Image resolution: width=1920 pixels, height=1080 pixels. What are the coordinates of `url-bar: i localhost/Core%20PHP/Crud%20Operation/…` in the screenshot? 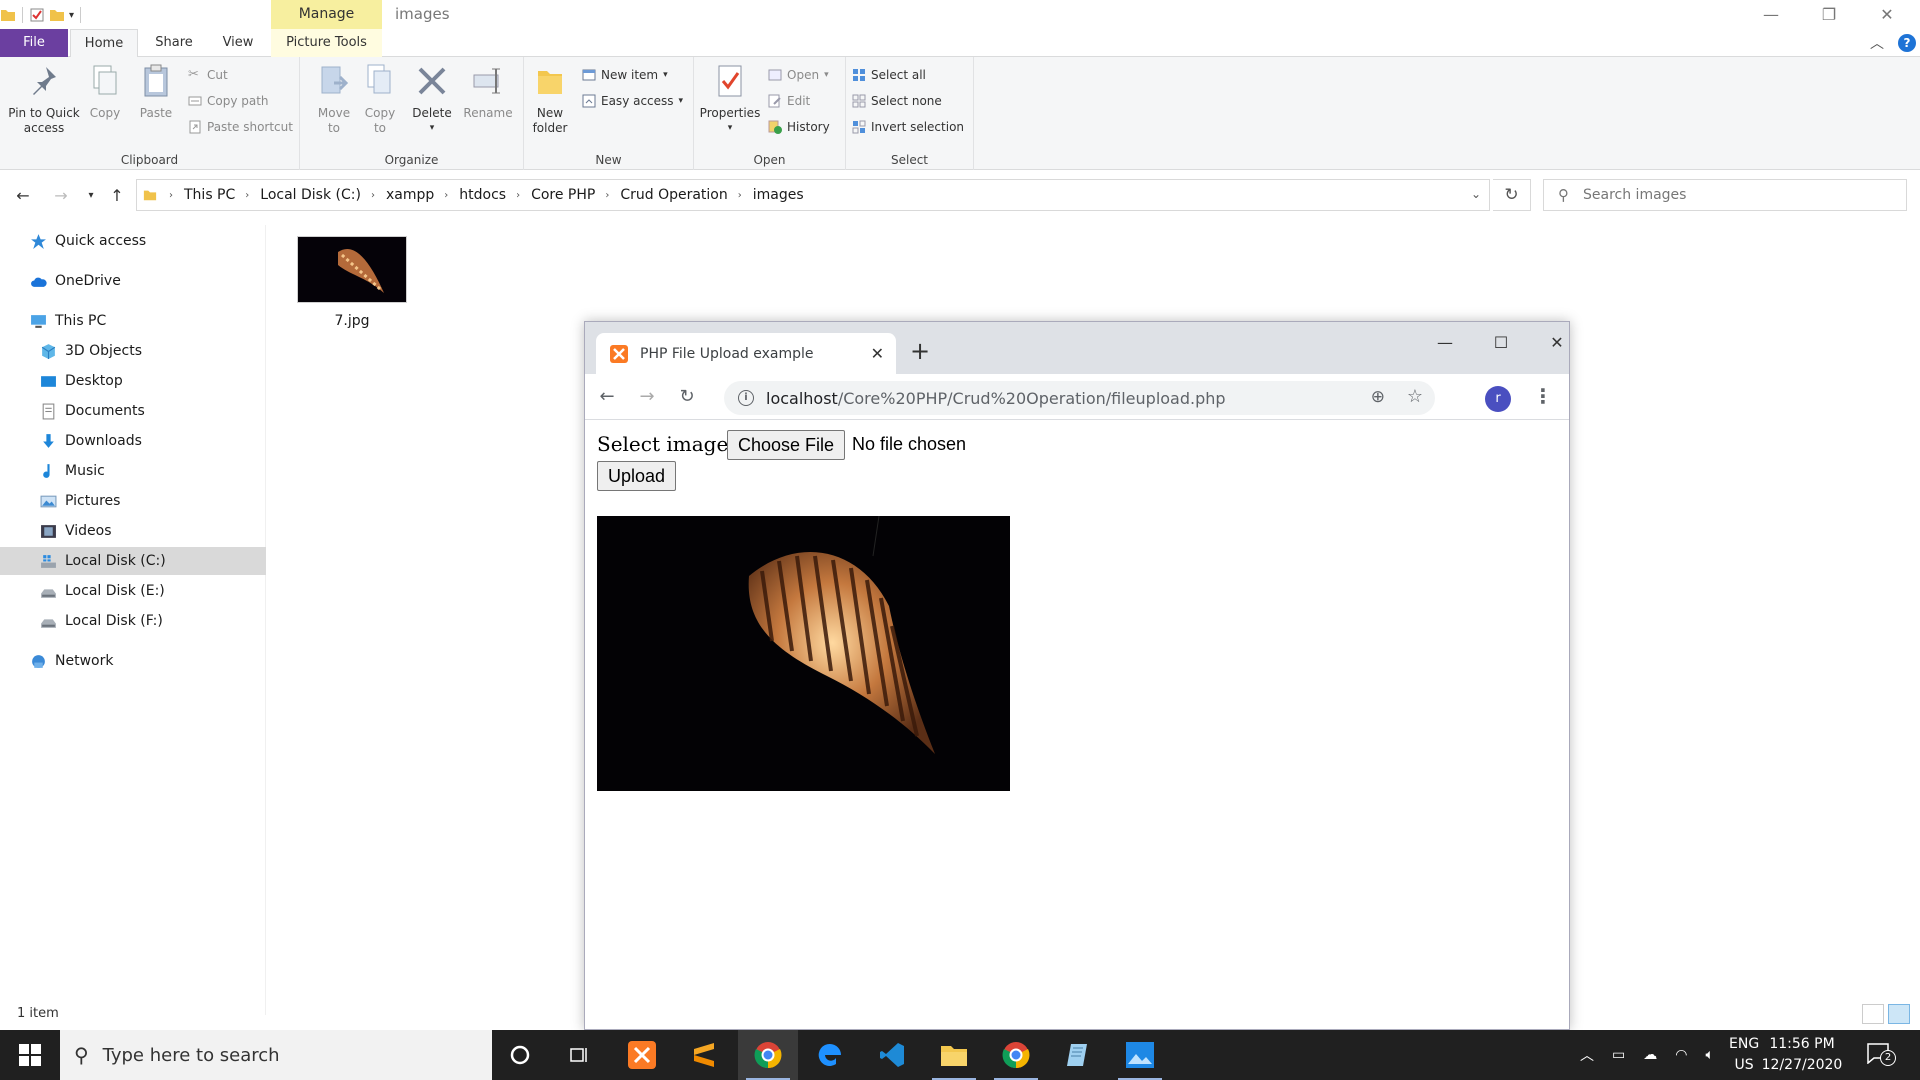 It's located at (1079, 398).